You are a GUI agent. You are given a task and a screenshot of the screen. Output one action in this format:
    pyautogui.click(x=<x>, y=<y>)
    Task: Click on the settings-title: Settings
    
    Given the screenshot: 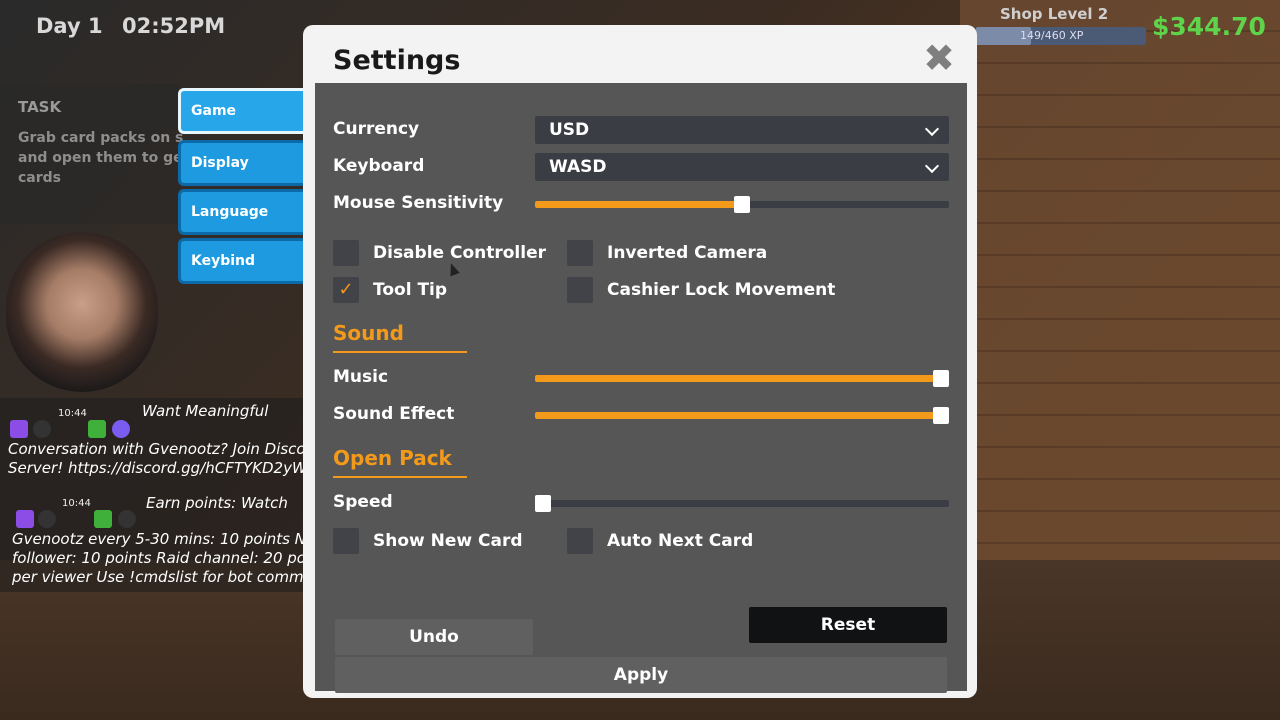 What is the action you would take?
    pyautogui.click(x=397, y=60)
    